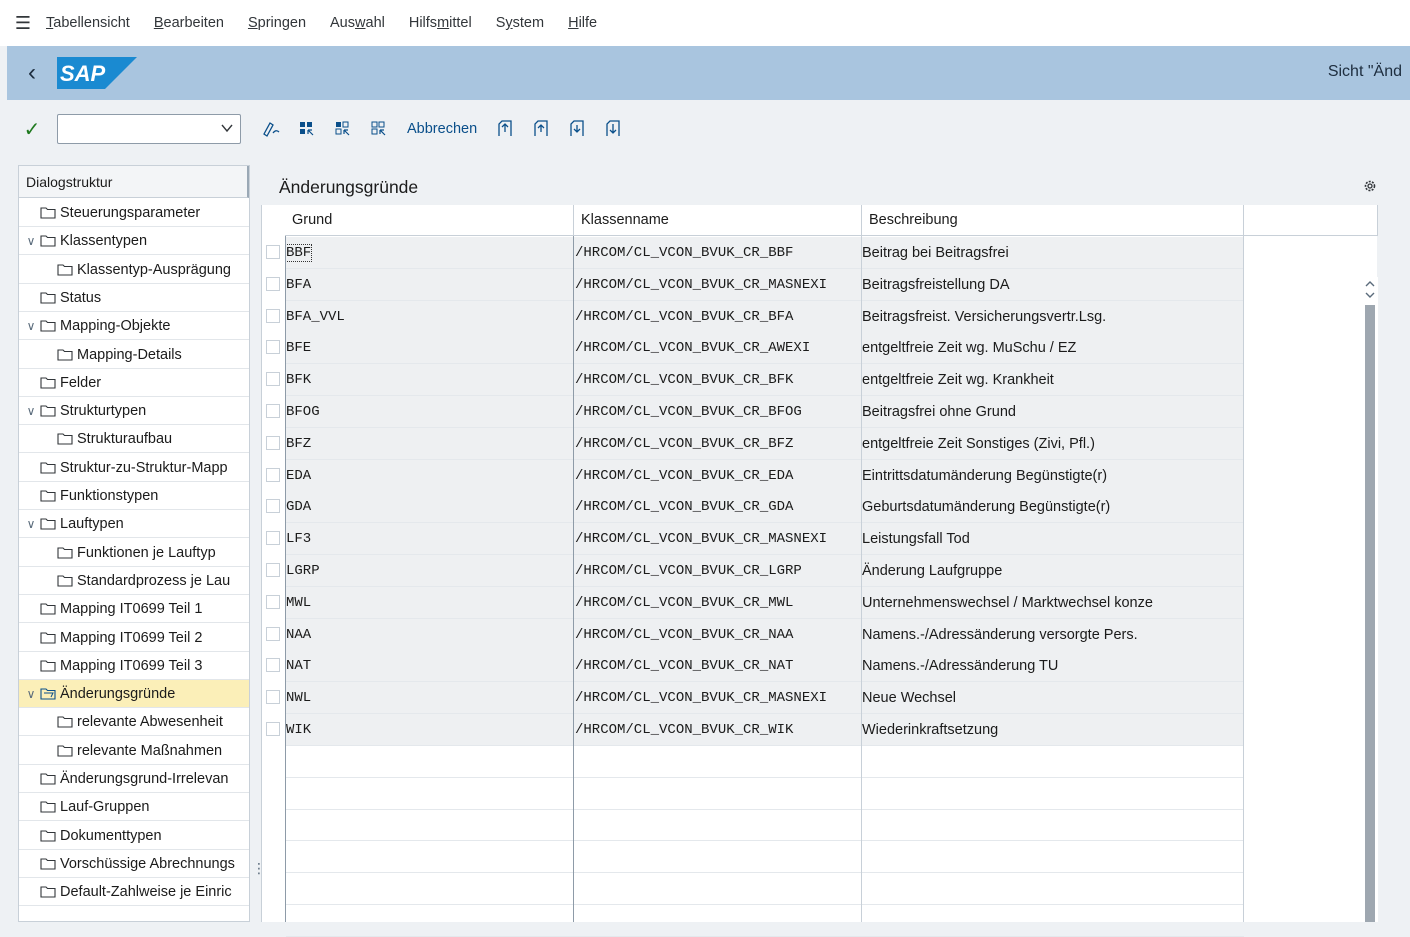  I want to click on tree-item: ∨ Mapping-Objekte, so click(134, 326).